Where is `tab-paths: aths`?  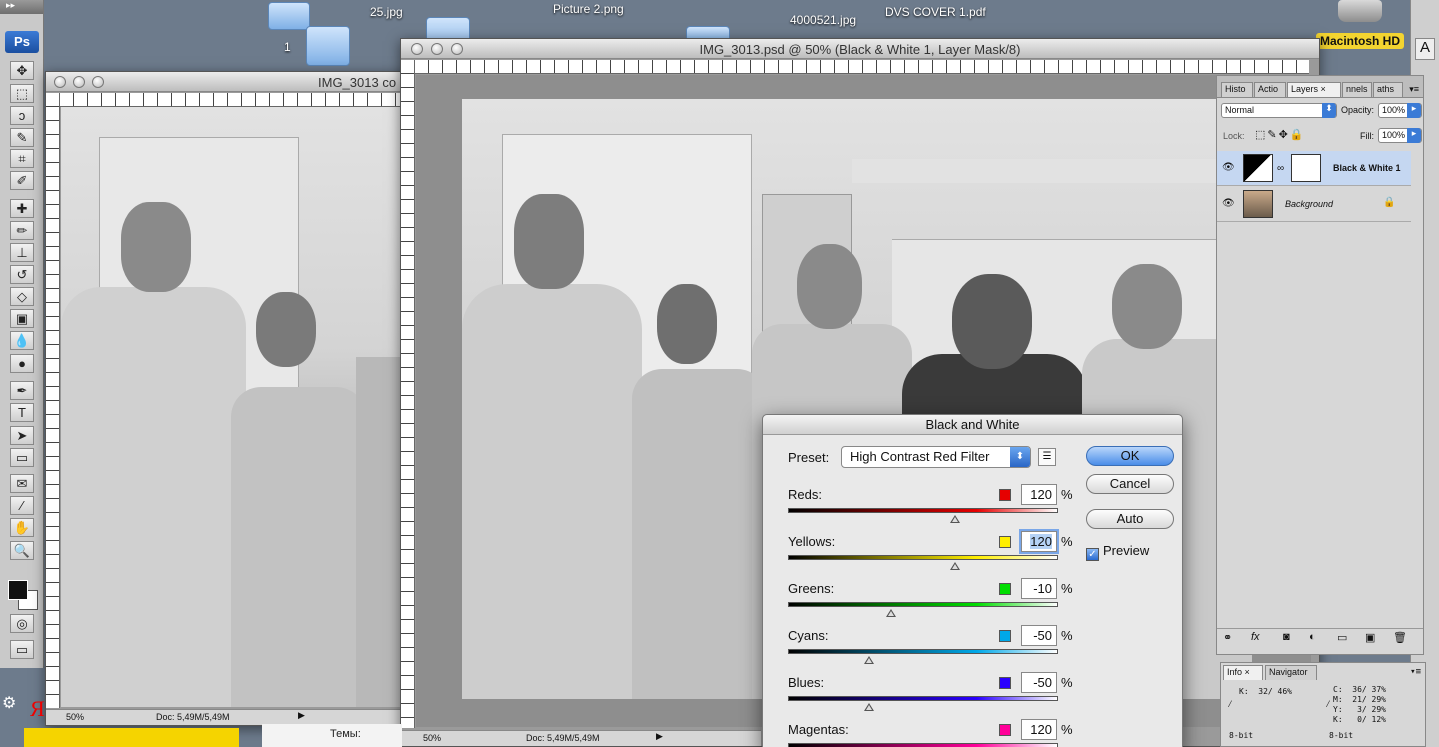 tab-paths: aths is located at coordinates (1388, 89).